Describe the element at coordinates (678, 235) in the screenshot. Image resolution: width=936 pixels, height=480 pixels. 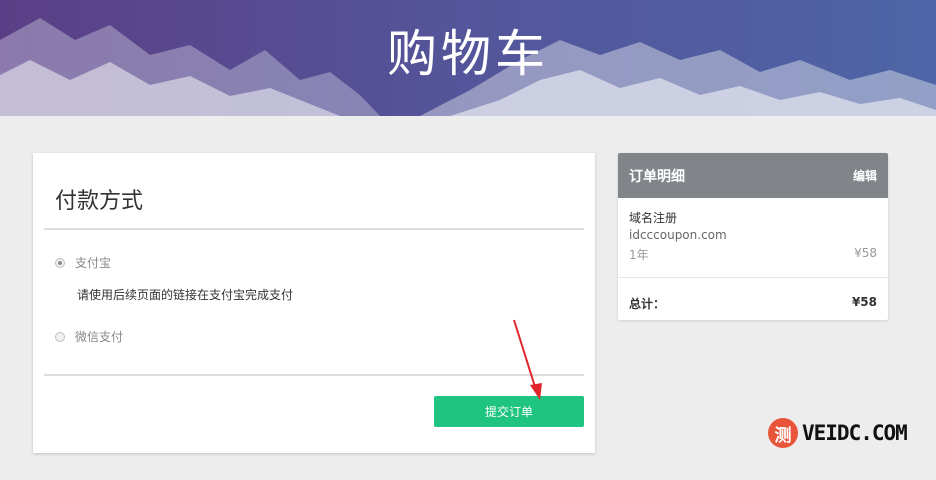
I see `item-domain: idcccoupon.com` at that location.